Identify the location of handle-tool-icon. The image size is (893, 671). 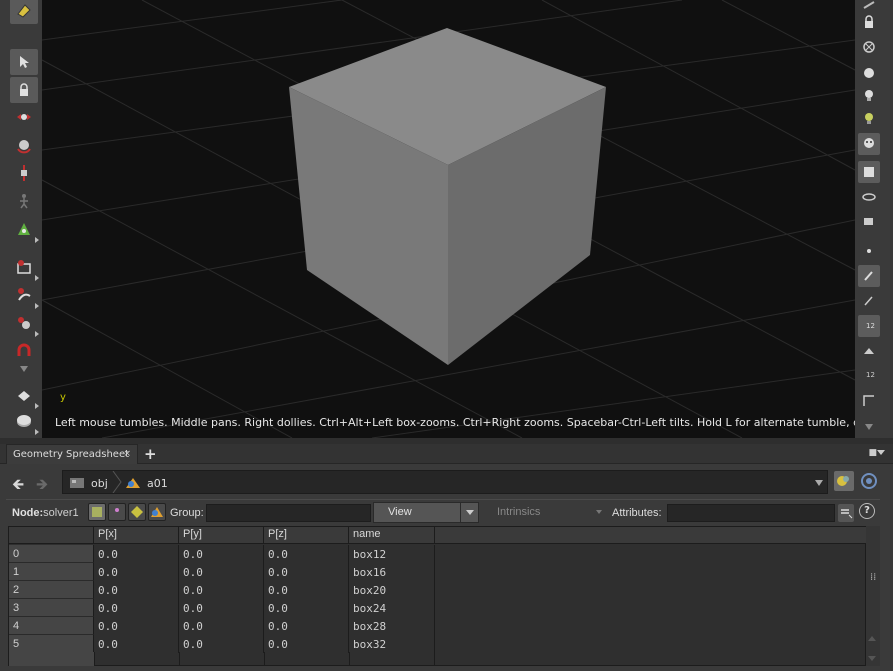
(24, 12).